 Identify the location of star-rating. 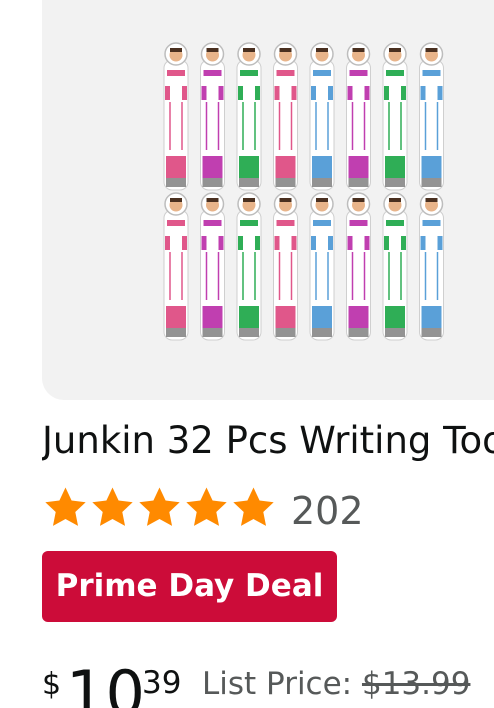
(159, 507).